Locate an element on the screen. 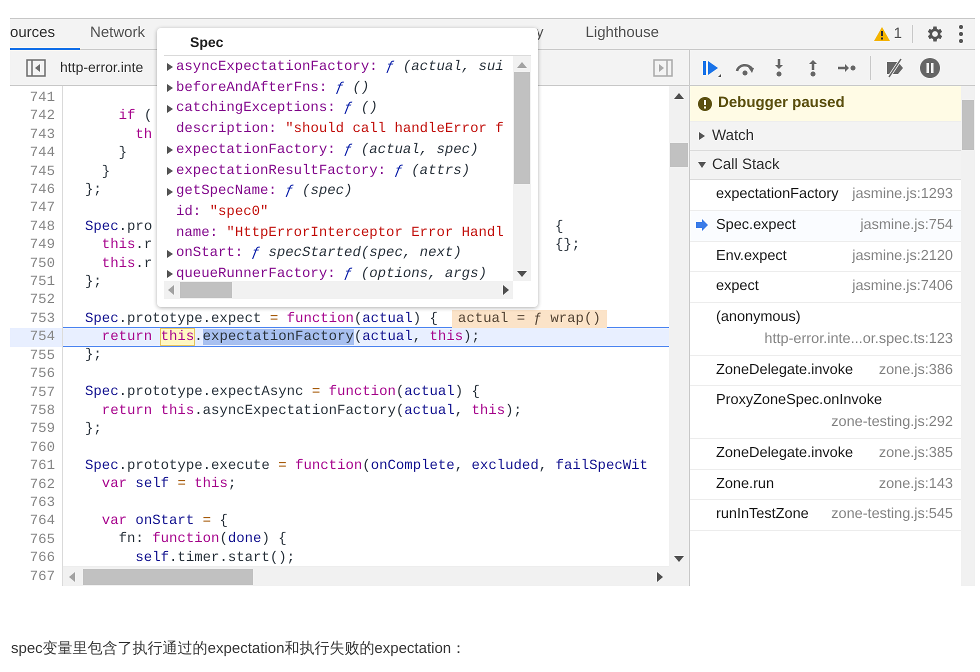  warning-count: 1 is located at coordinates (898, 34).